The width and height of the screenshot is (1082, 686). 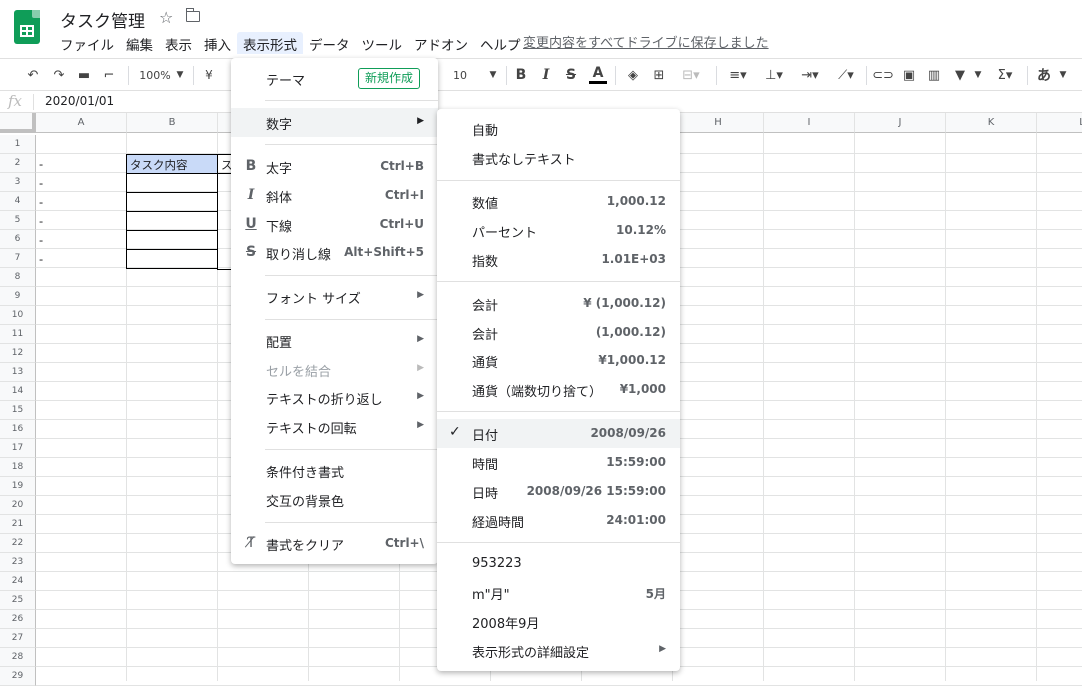 I want to click on format-number: 数値 1,000.12, so click(x=558, y=201).